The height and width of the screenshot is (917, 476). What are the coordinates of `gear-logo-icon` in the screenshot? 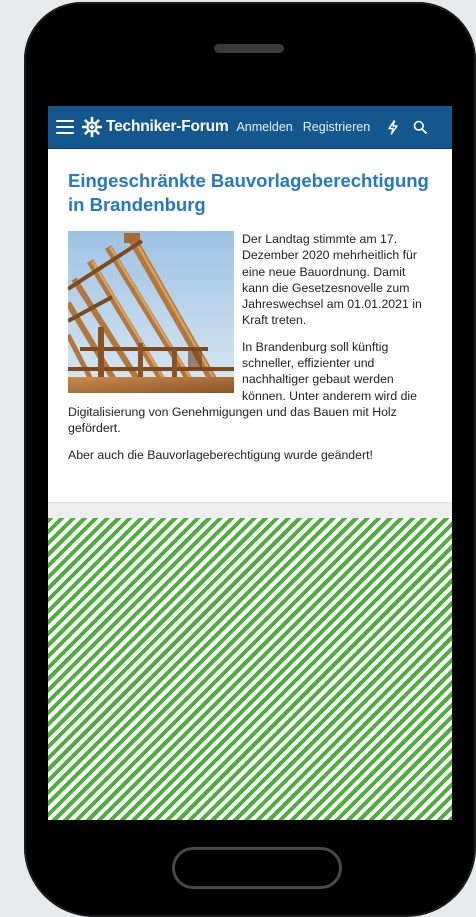 It's located at (92, 127).